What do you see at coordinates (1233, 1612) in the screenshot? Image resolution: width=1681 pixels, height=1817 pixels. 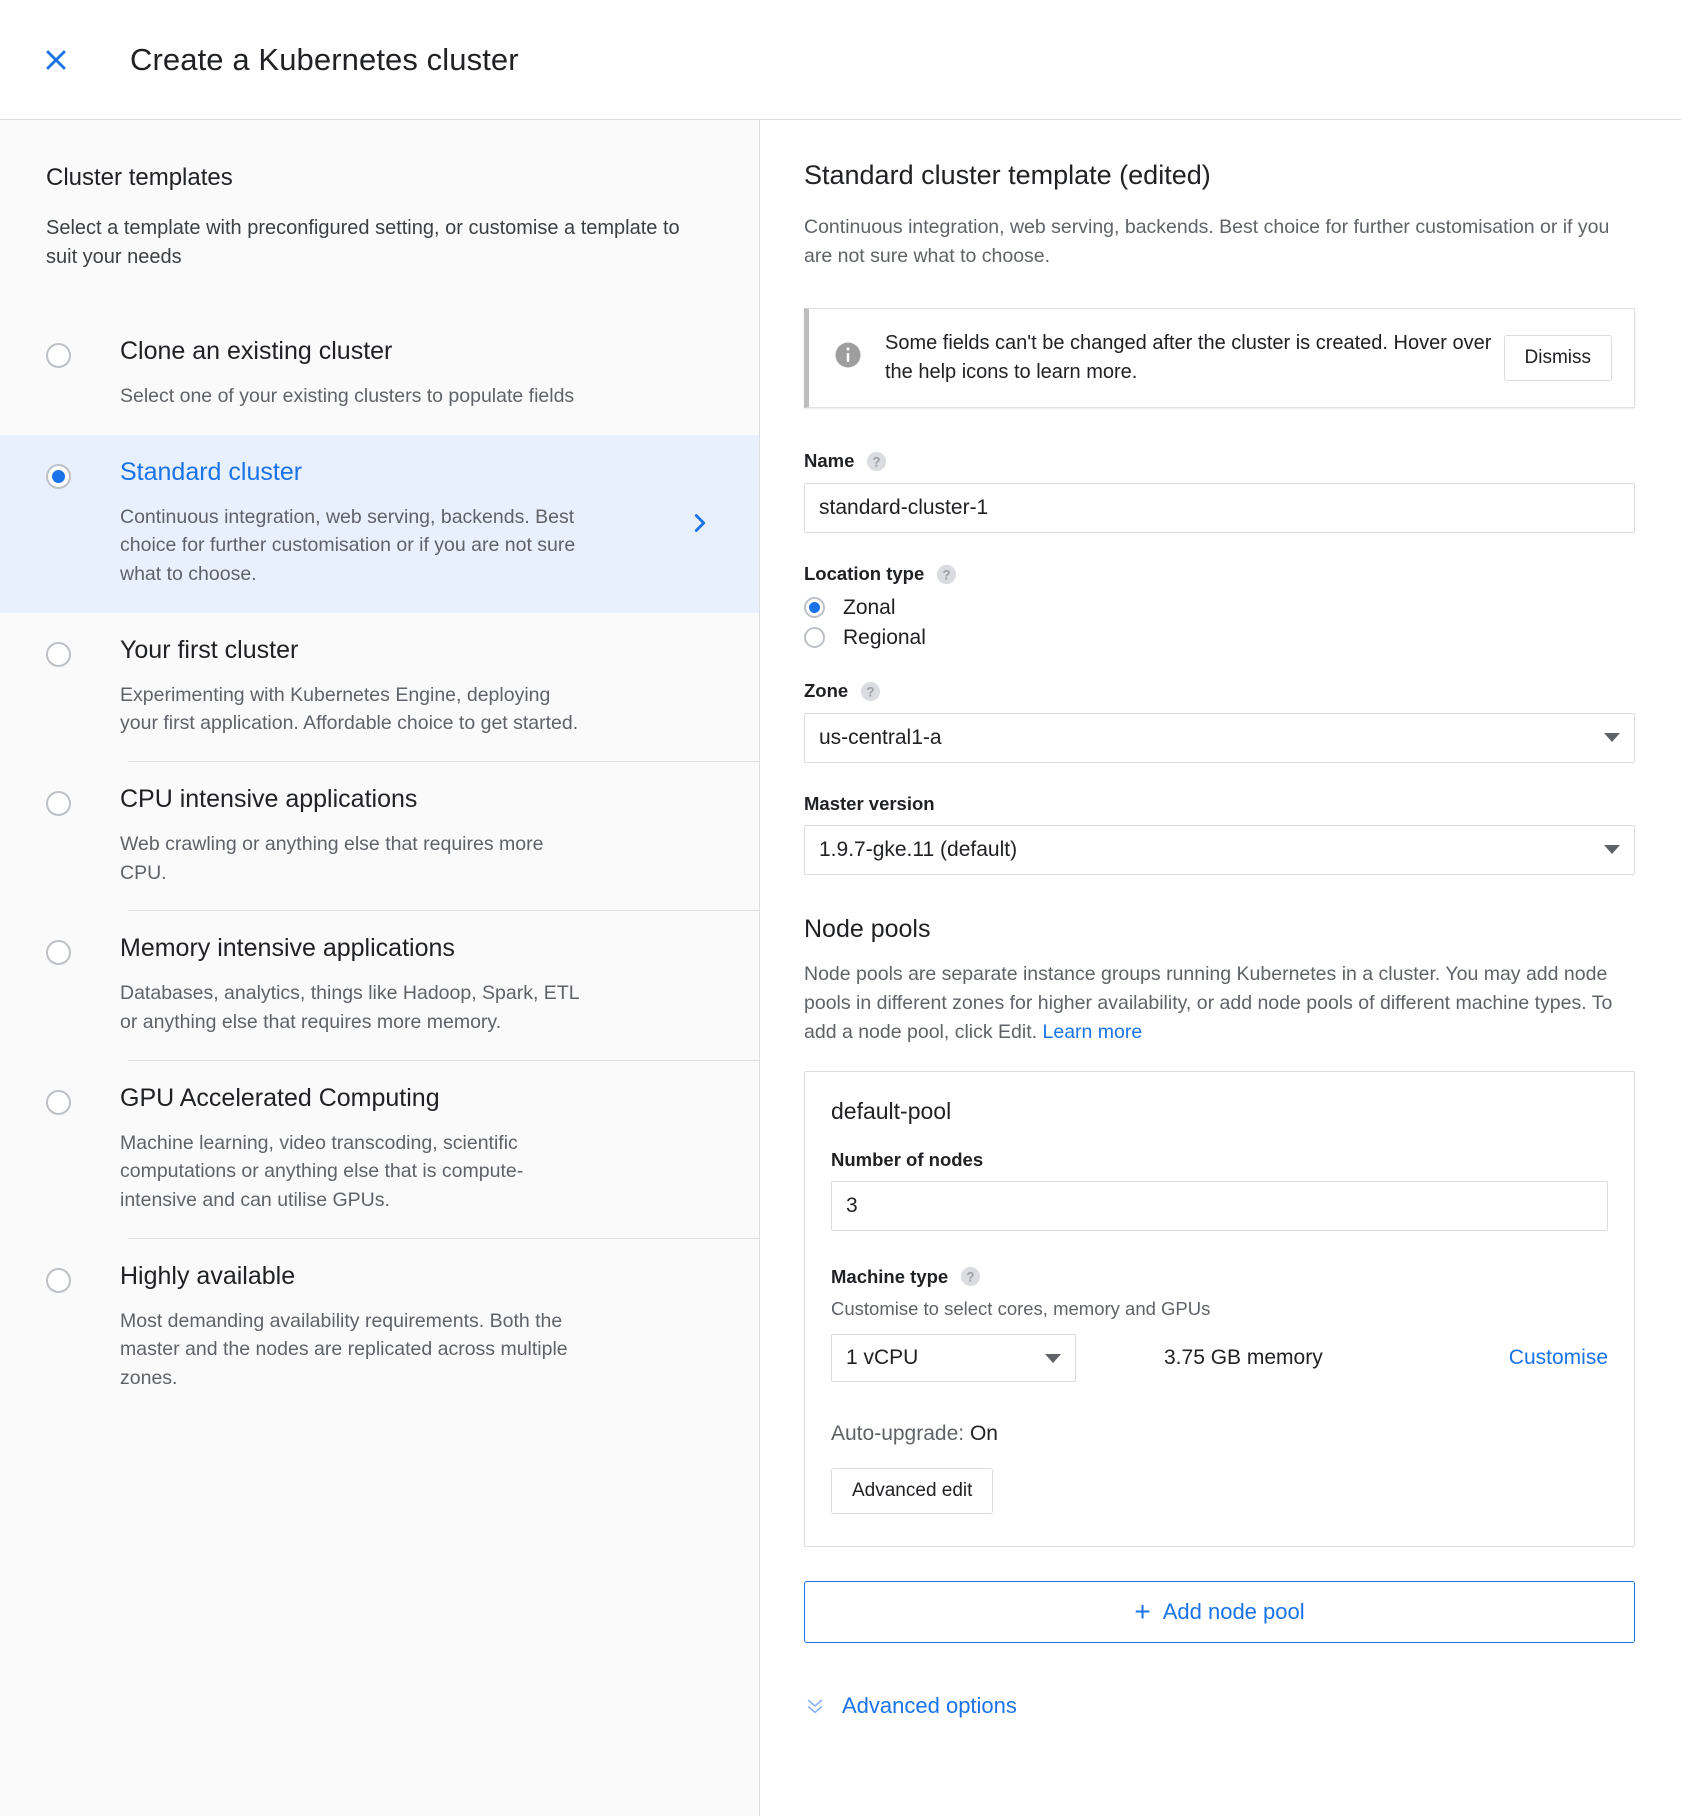 I see `add-node-pool-label: Add node pool` at bounding box center [1233, 1612].